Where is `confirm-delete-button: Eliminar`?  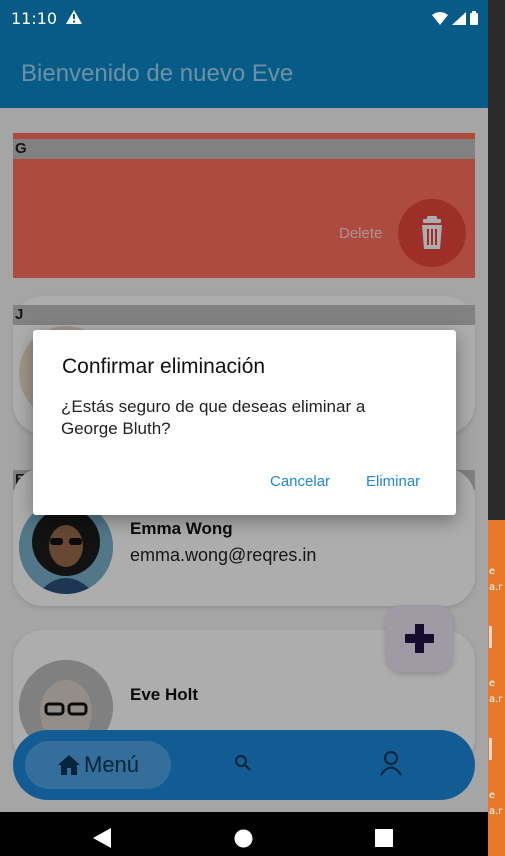
confirm-delete-button: Eliminar is located at coordinates (393, 481).